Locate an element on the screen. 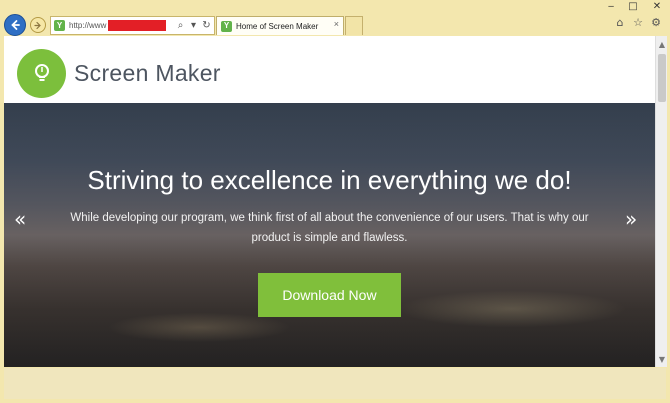 The height and width of the screenshot is (403, 670). lightbulb-icon is located at coordinates (41, 72).